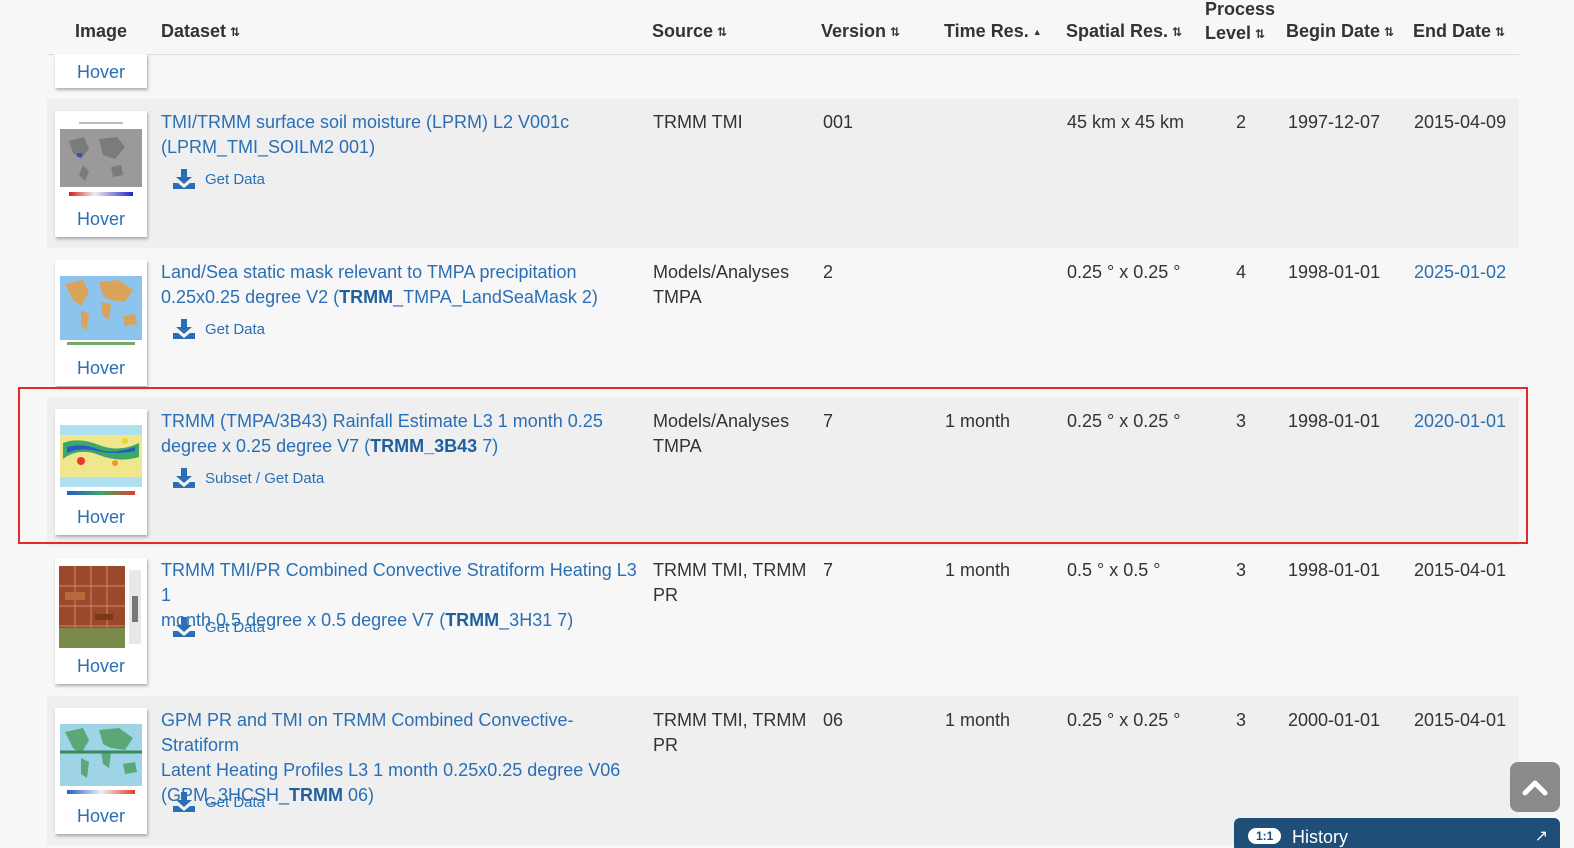  I want to click on column-header-process-level: Process Level ⇅, so click(1240, 23).